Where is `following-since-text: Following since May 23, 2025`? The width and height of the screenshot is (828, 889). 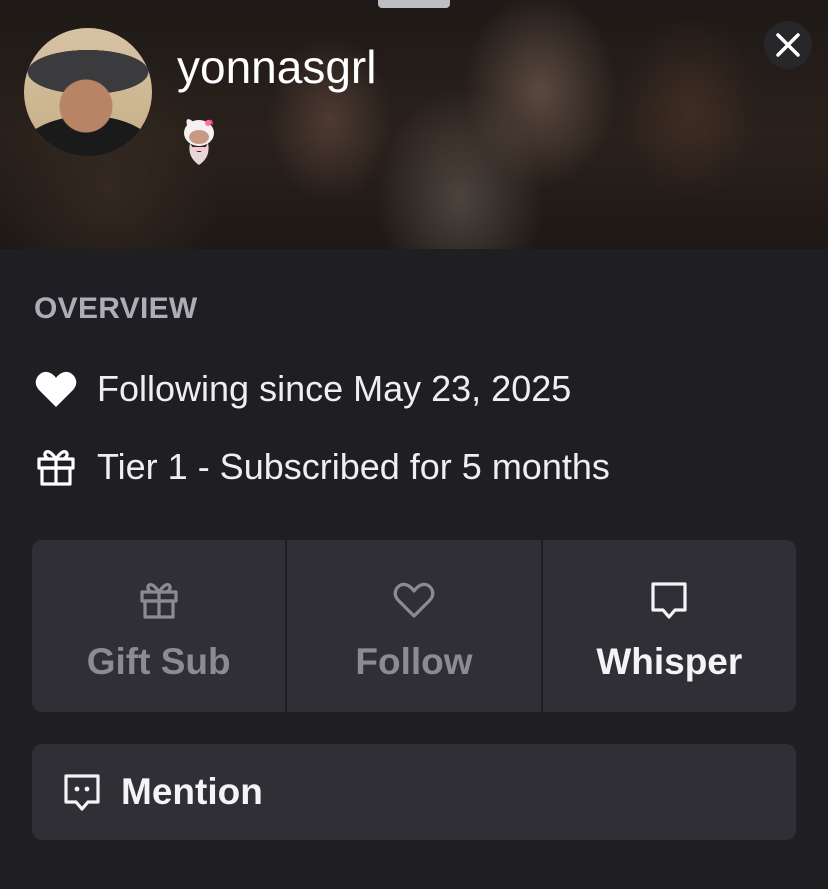 following-since-text: Following since May 23, 2025 is located at coordinates (334, 388).